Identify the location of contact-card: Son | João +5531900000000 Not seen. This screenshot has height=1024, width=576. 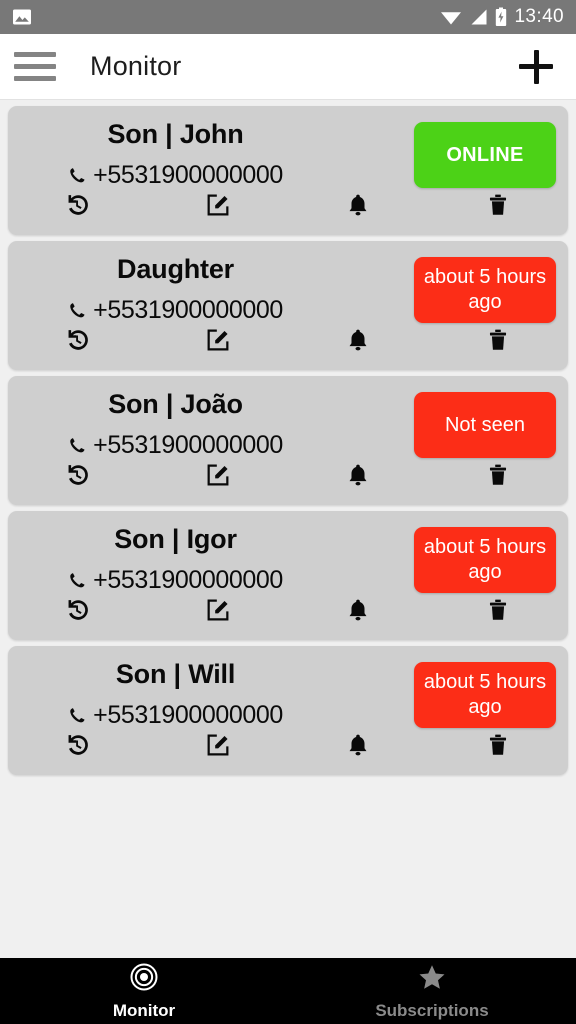
(288, 440).